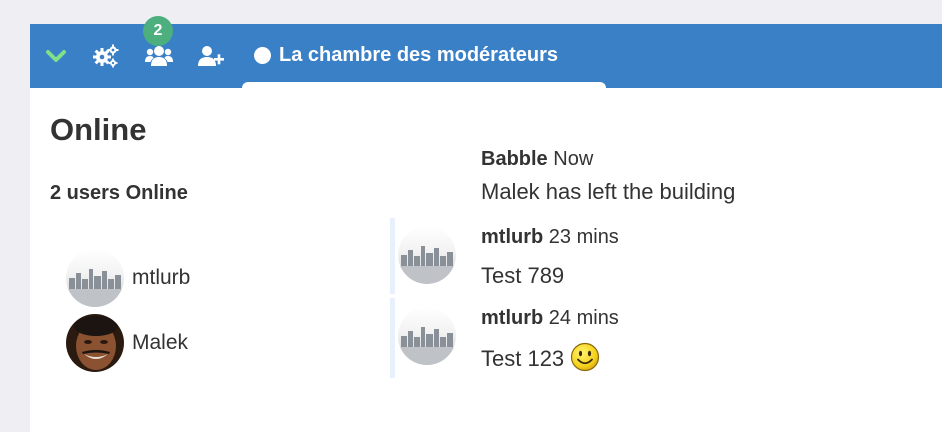 The height and width of the screenshot is (432, 942). Describe the element at coordinates (523, 275) in the screenshot. I see `message-text: Test 789` at that location.